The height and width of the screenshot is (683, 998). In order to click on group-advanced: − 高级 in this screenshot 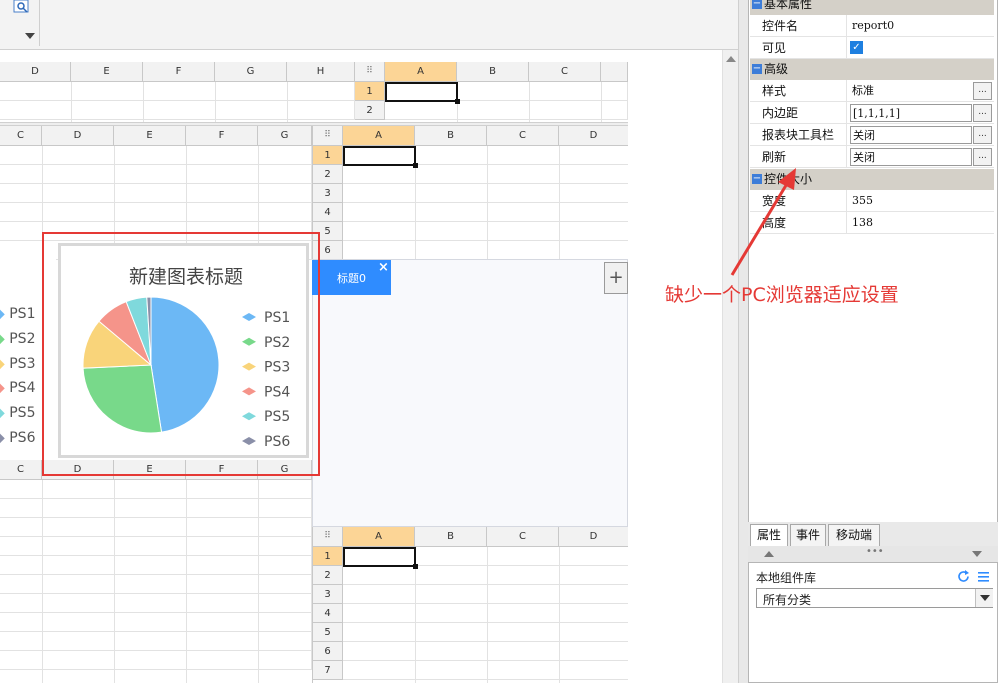, I will do `click(872, 69)`.